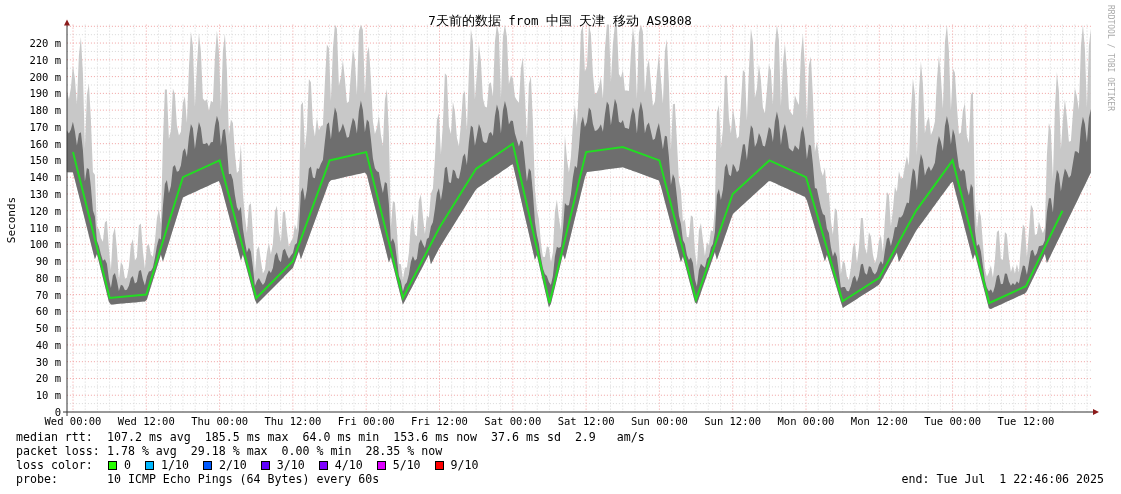 The height and width of the screenshot is (494, 1121). Describe the element at coordinates (55, 465) in the screenshot. I see `legend-label: loss color:` at that location.